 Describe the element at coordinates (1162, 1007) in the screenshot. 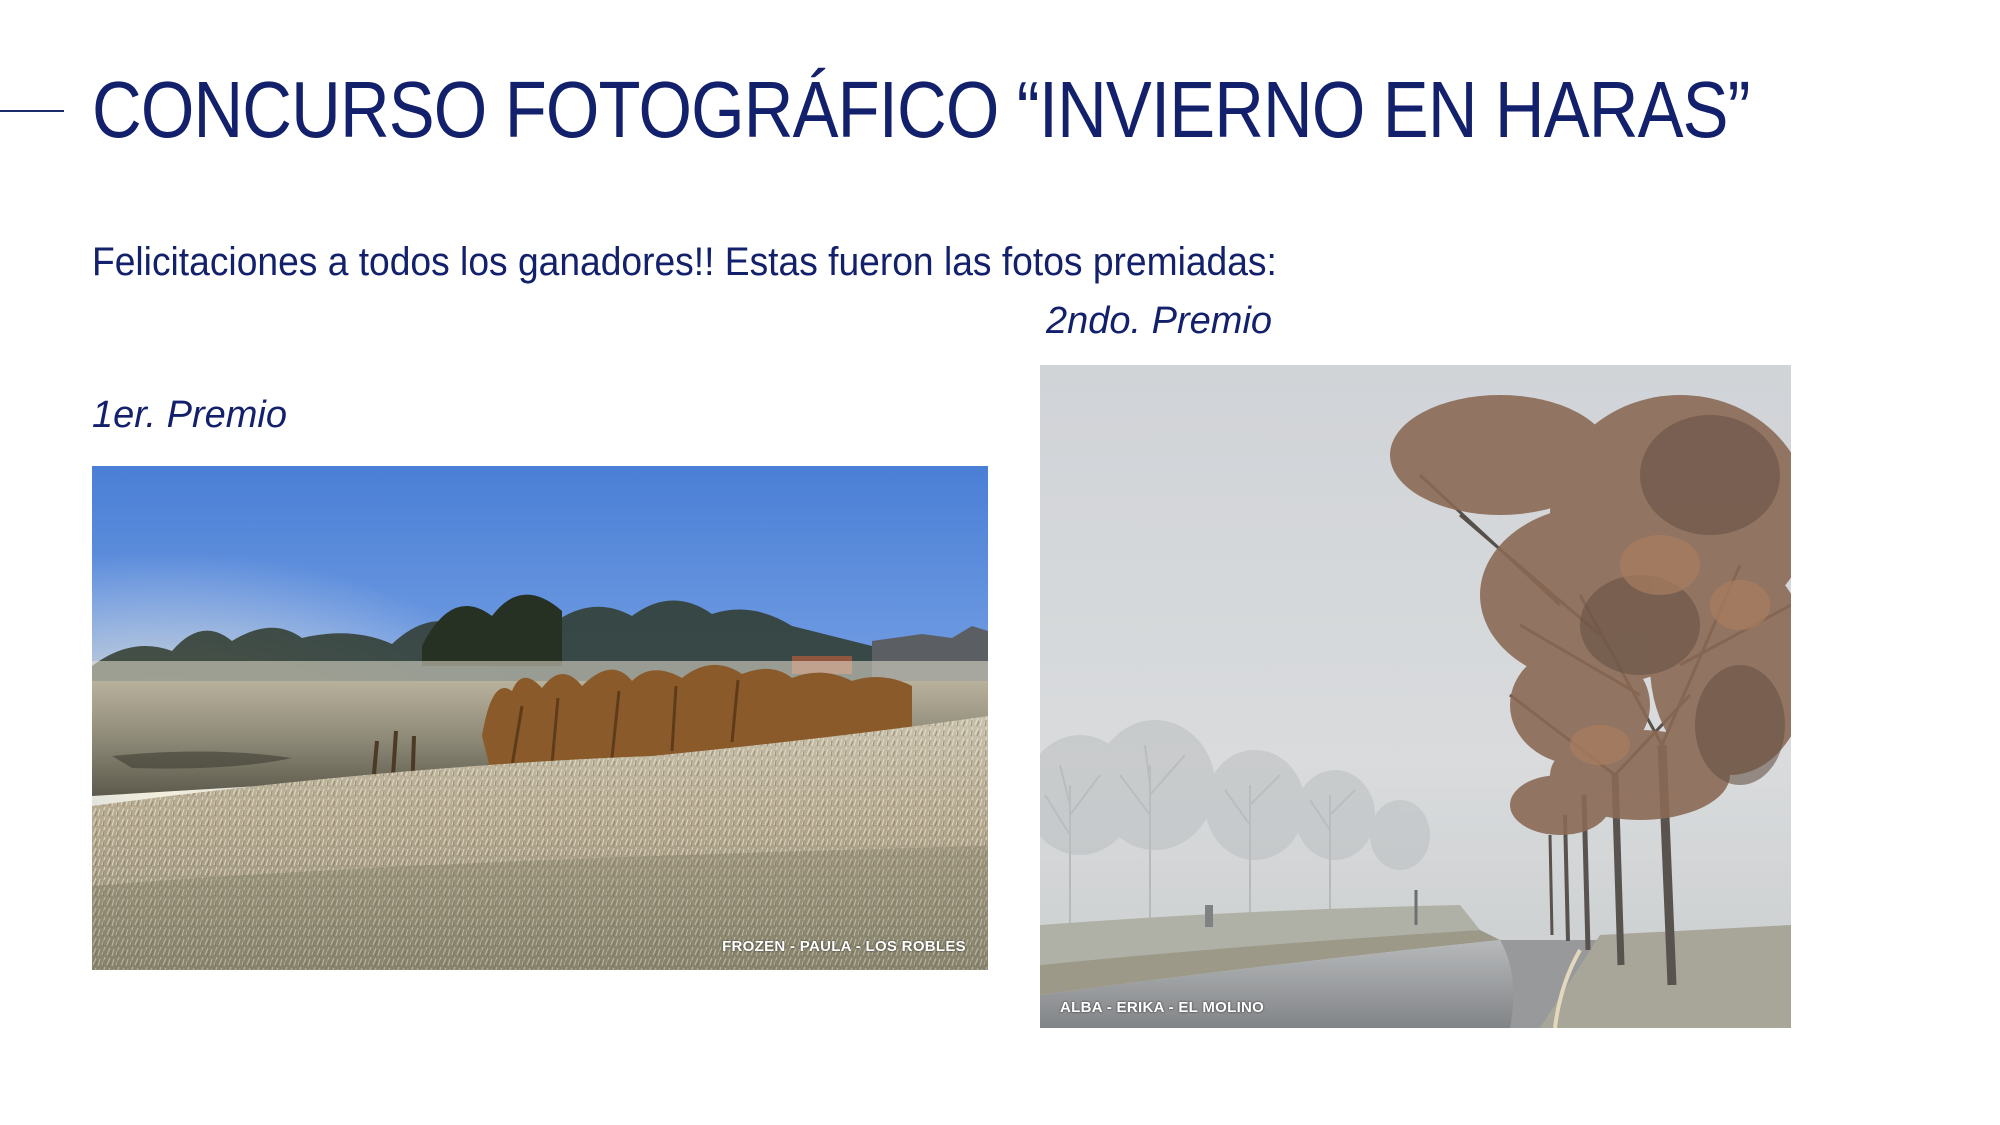

I see `second-prize-photo-caption: ALBA - ERIKA - EL MOLINO` at that location.